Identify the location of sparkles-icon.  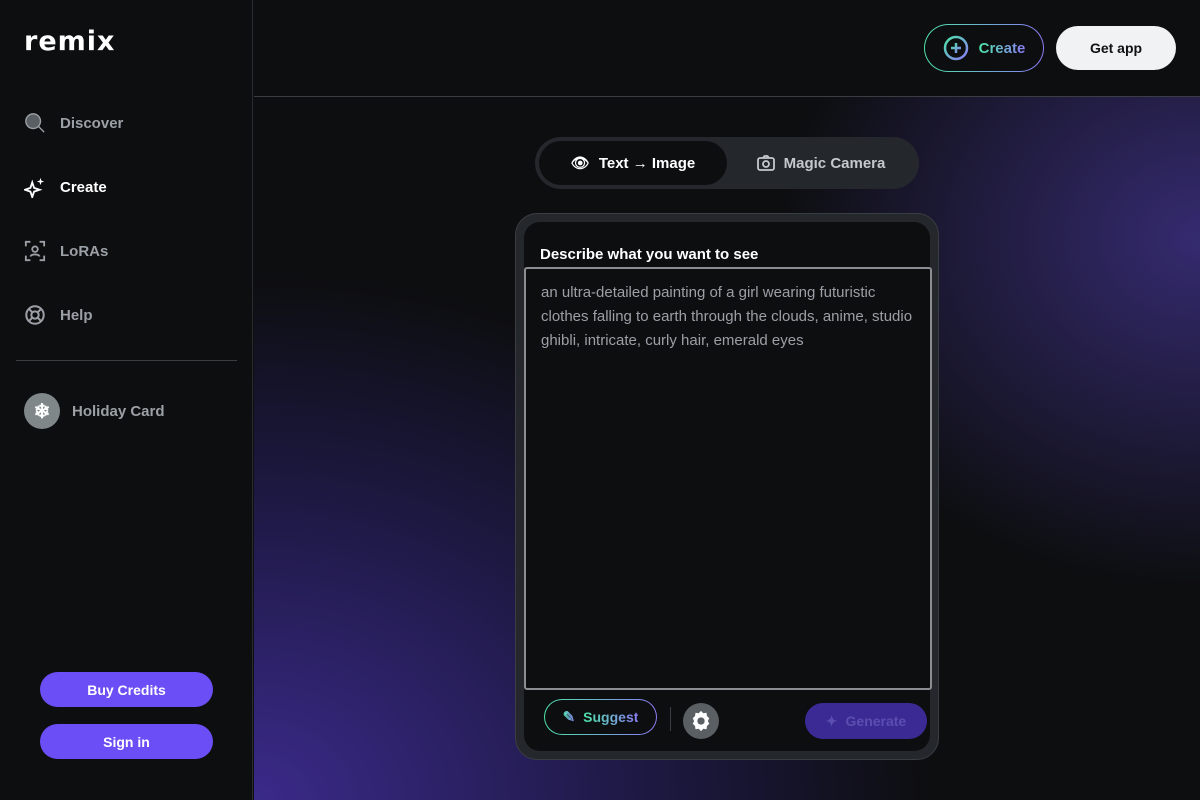
(34, 187).